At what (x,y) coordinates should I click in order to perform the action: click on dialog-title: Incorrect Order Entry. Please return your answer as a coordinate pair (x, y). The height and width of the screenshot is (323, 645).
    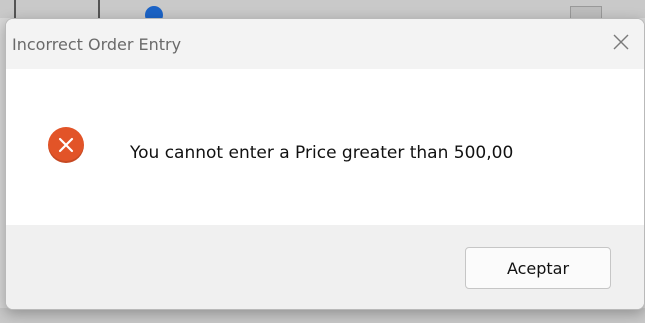
    Looking at the image, I should click on (97, 44).